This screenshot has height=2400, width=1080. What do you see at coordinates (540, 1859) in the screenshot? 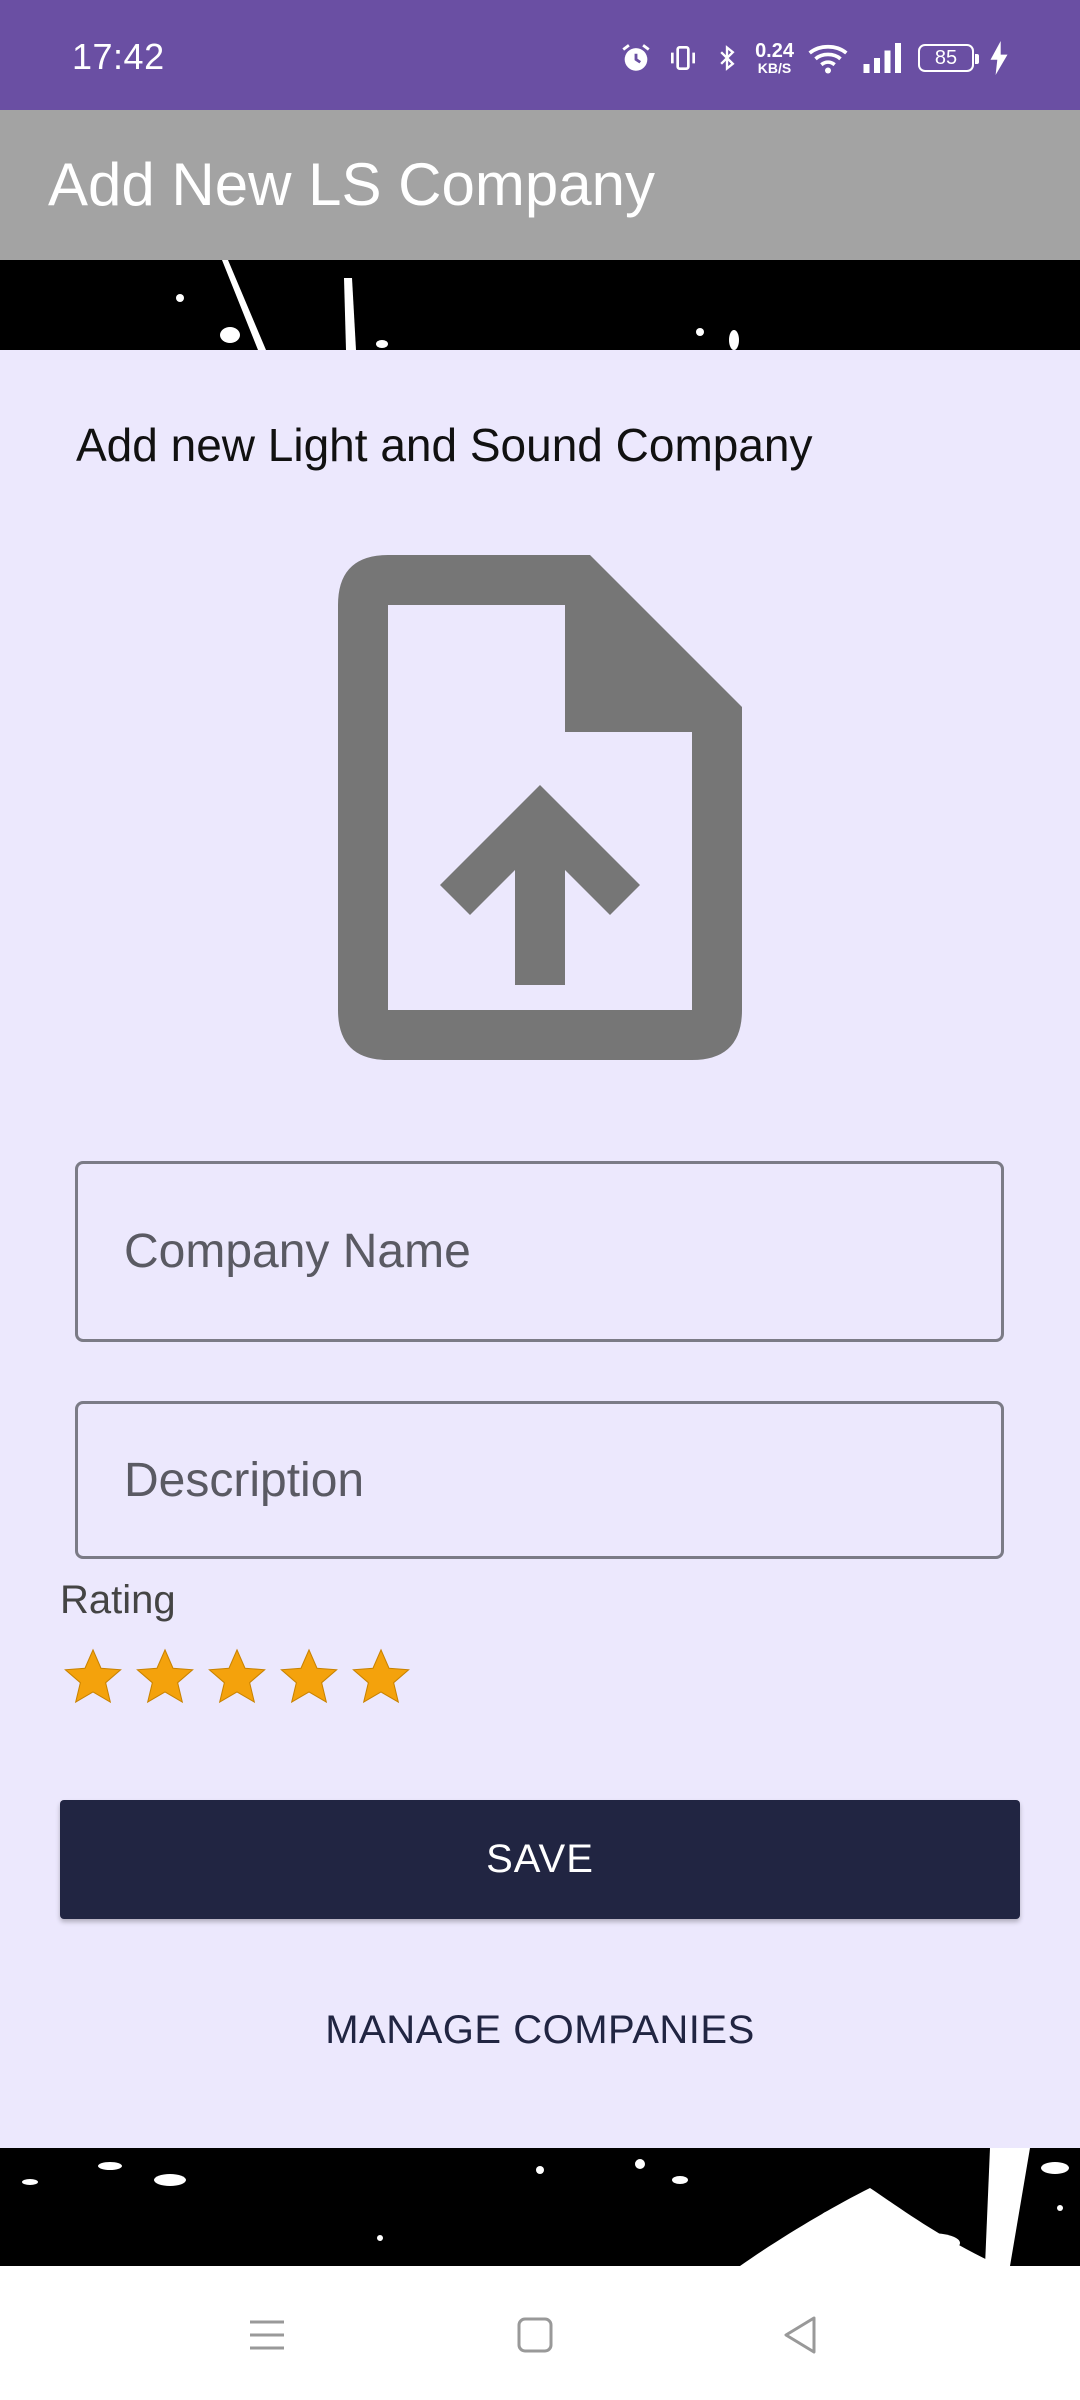
I see `save-button: SAVE` at bounding box center [540, 1859].